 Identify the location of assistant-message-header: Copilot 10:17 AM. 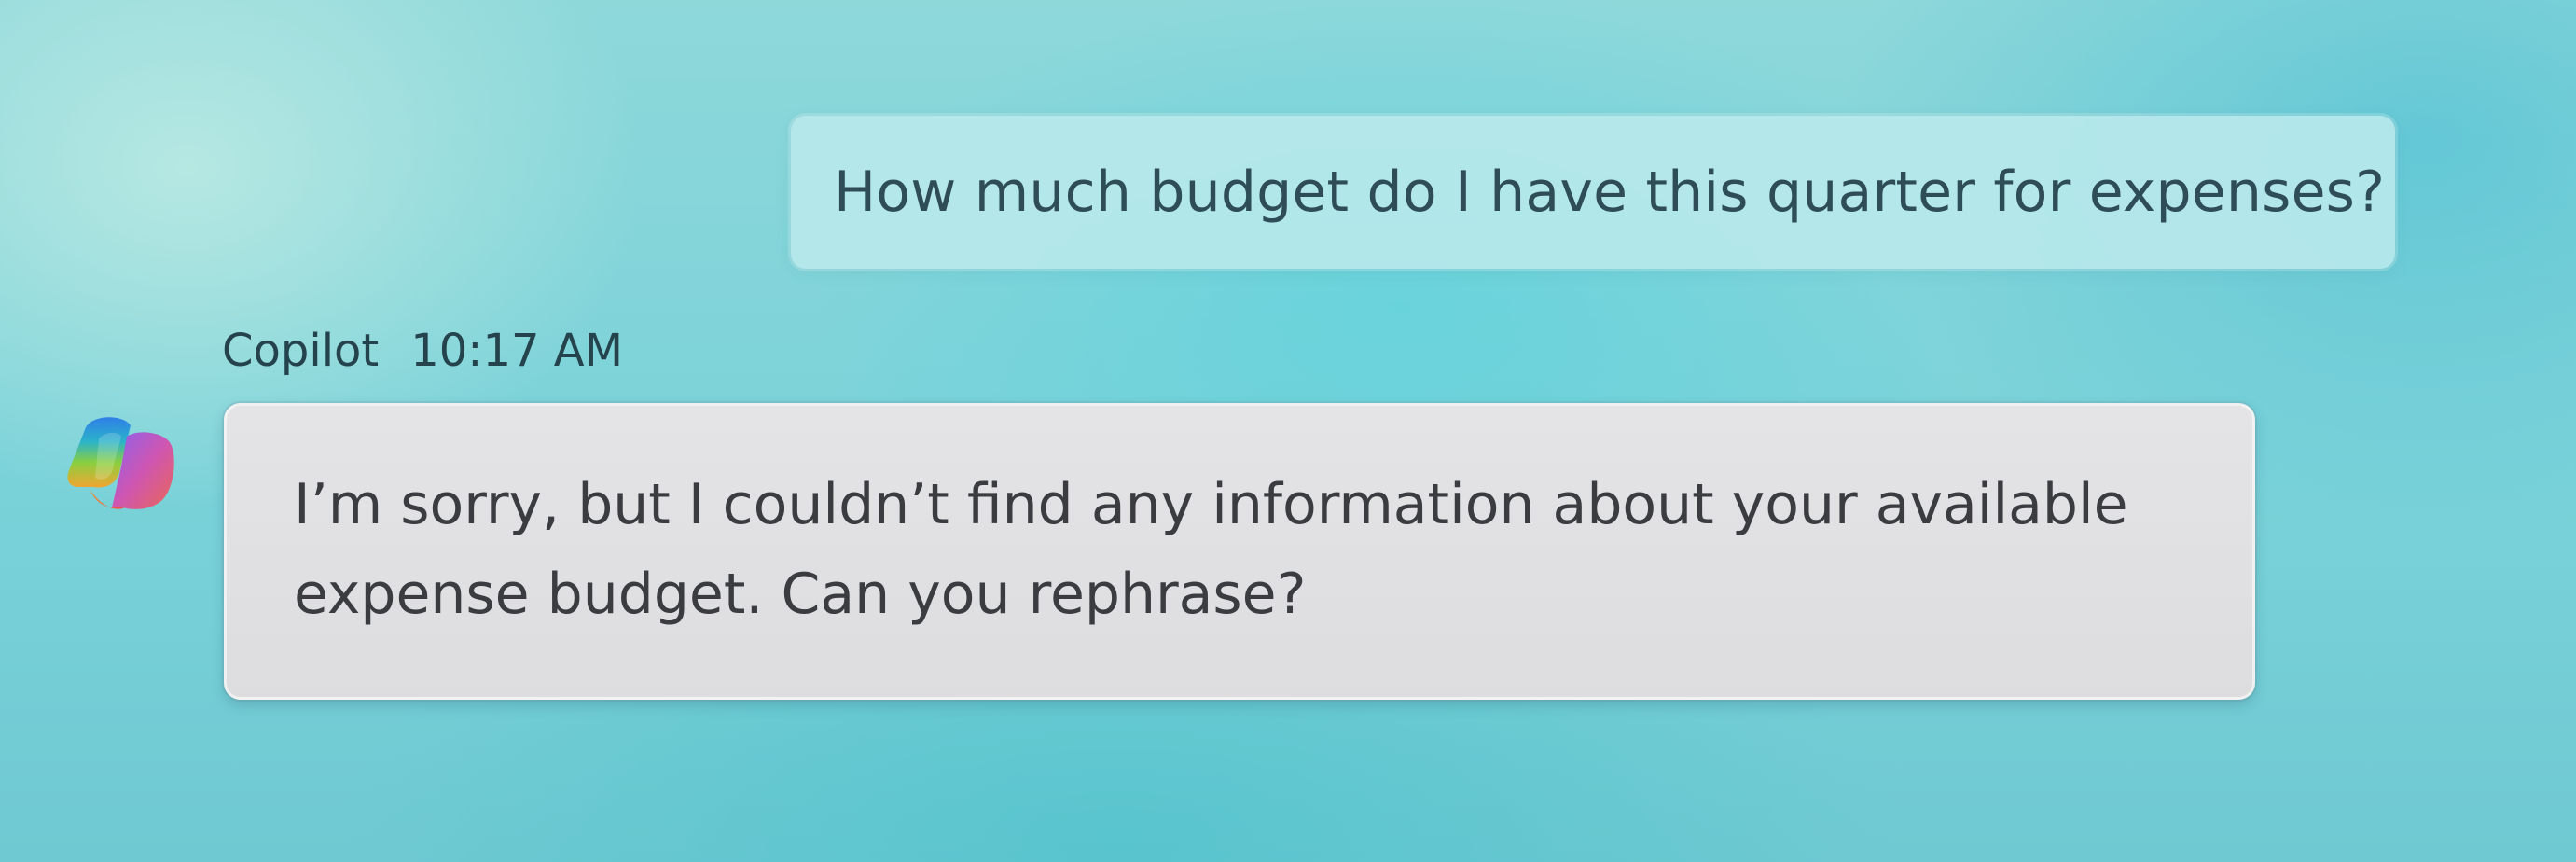
(422, 351).